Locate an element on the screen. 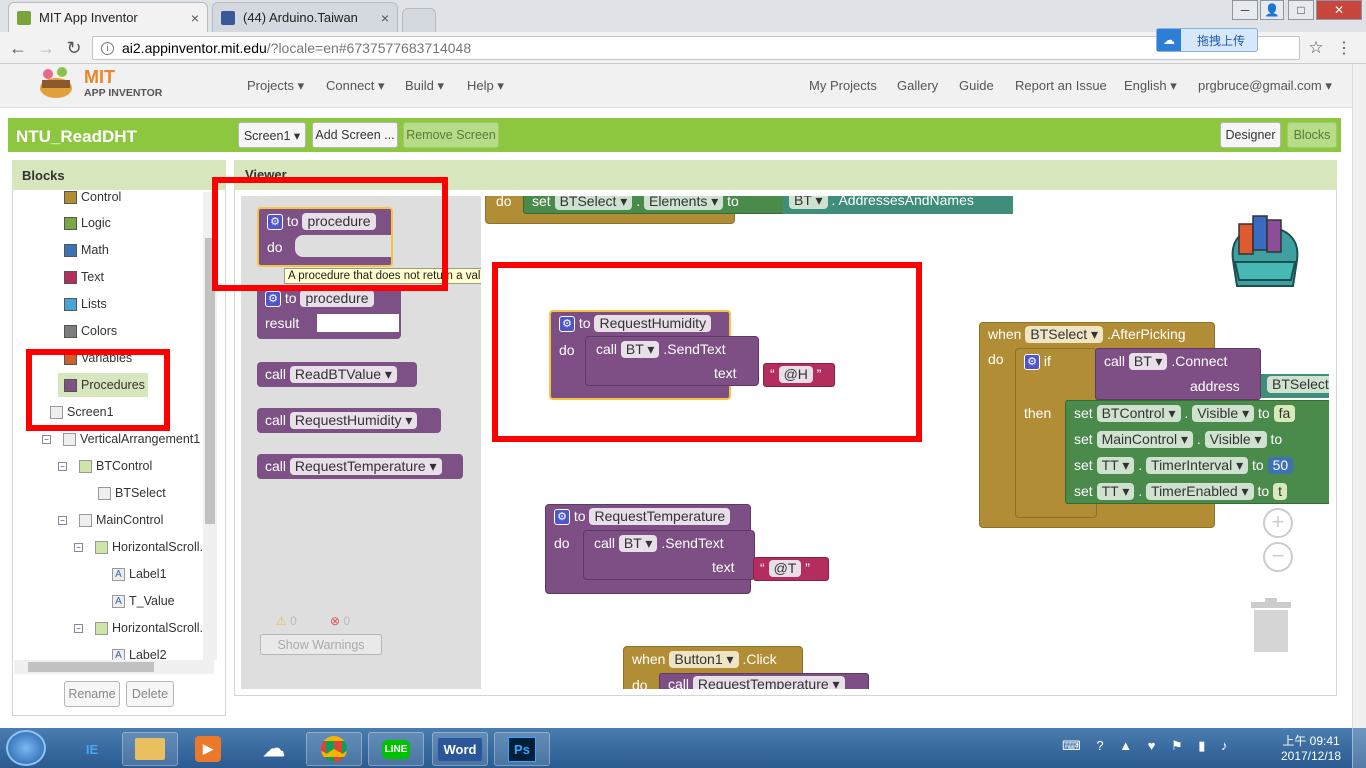  page-scrollbar is located at coordinates (1359, 396).